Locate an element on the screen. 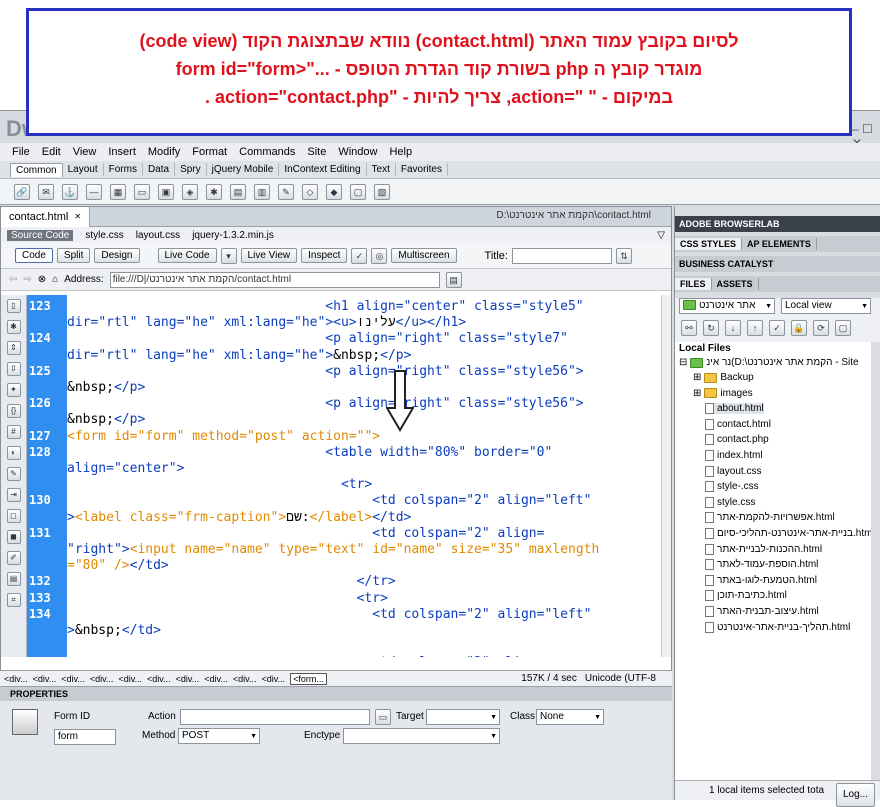 This screenshot has width=880, height=807. remove-comment-icon: ◼ is located at coordinates (13, 537).